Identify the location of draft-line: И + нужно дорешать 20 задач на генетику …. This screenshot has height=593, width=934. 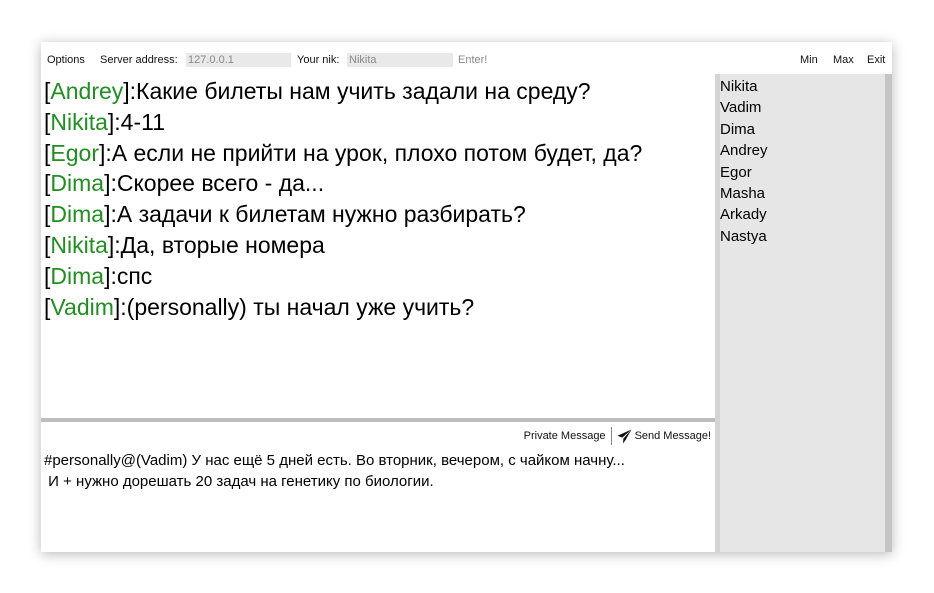
(239, 481).